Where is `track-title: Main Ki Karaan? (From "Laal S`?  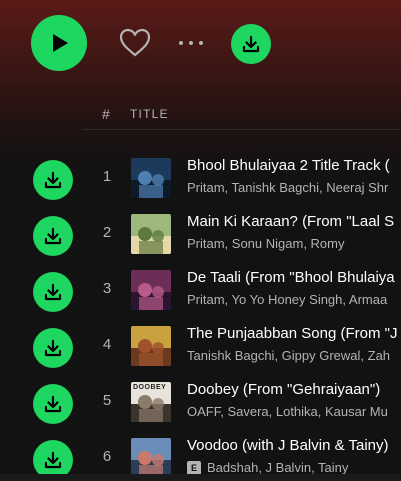
track-title: Main Ki Karaan? (From "Laal S is located at coordinates (290, 221).